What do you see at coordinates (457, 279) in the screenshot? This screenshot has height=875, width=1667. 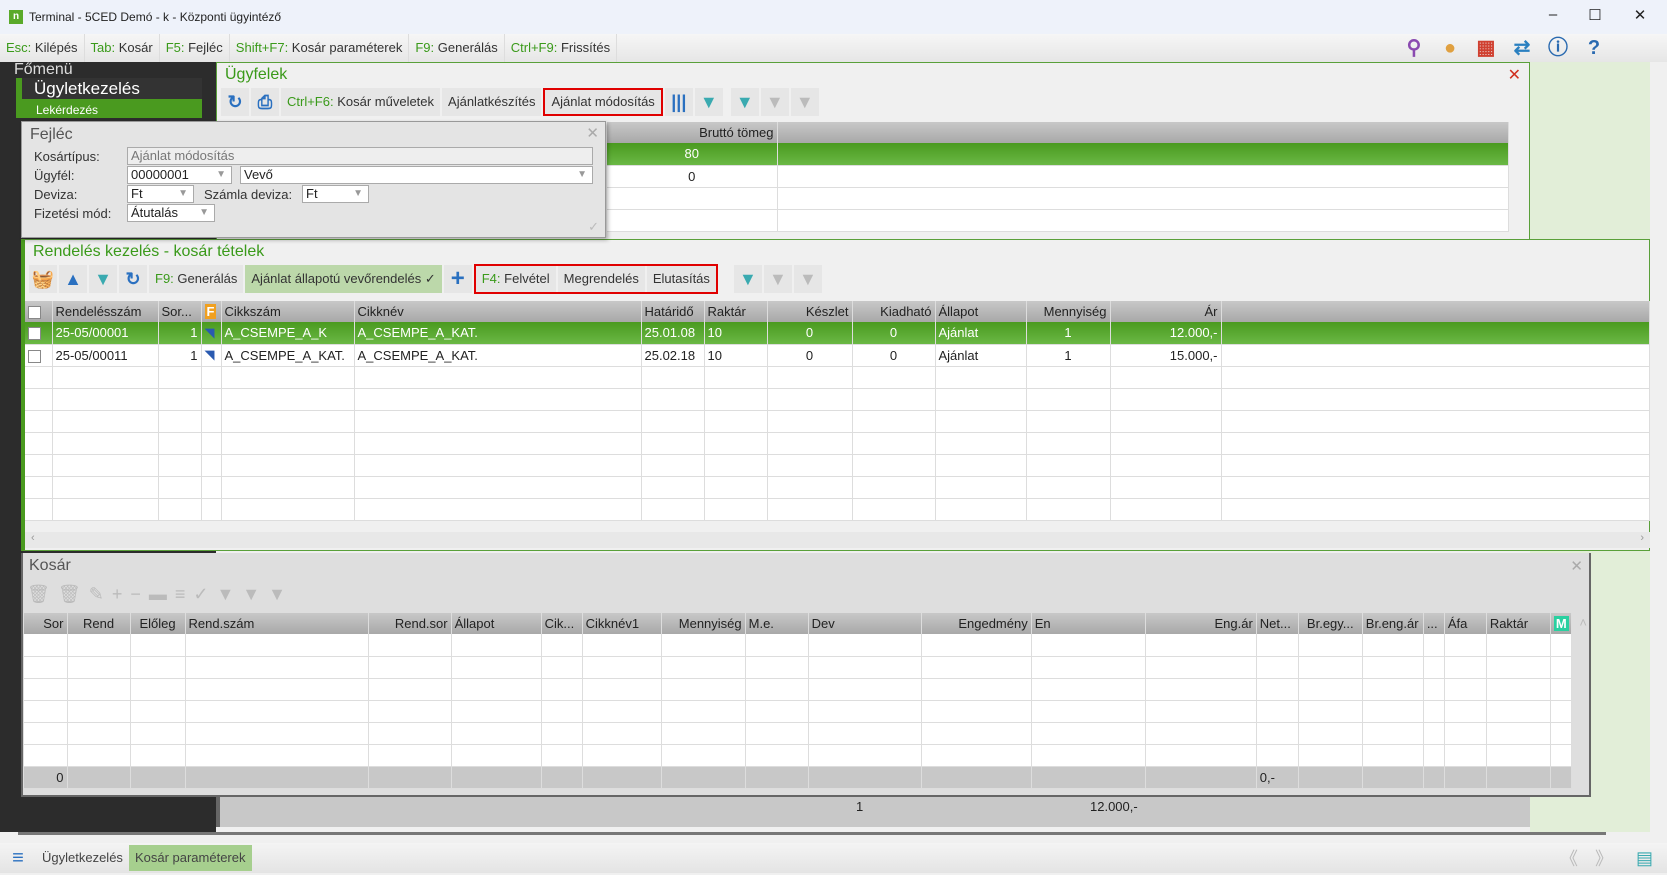 I see `add-icon: +` at bounding box center [457, 279].